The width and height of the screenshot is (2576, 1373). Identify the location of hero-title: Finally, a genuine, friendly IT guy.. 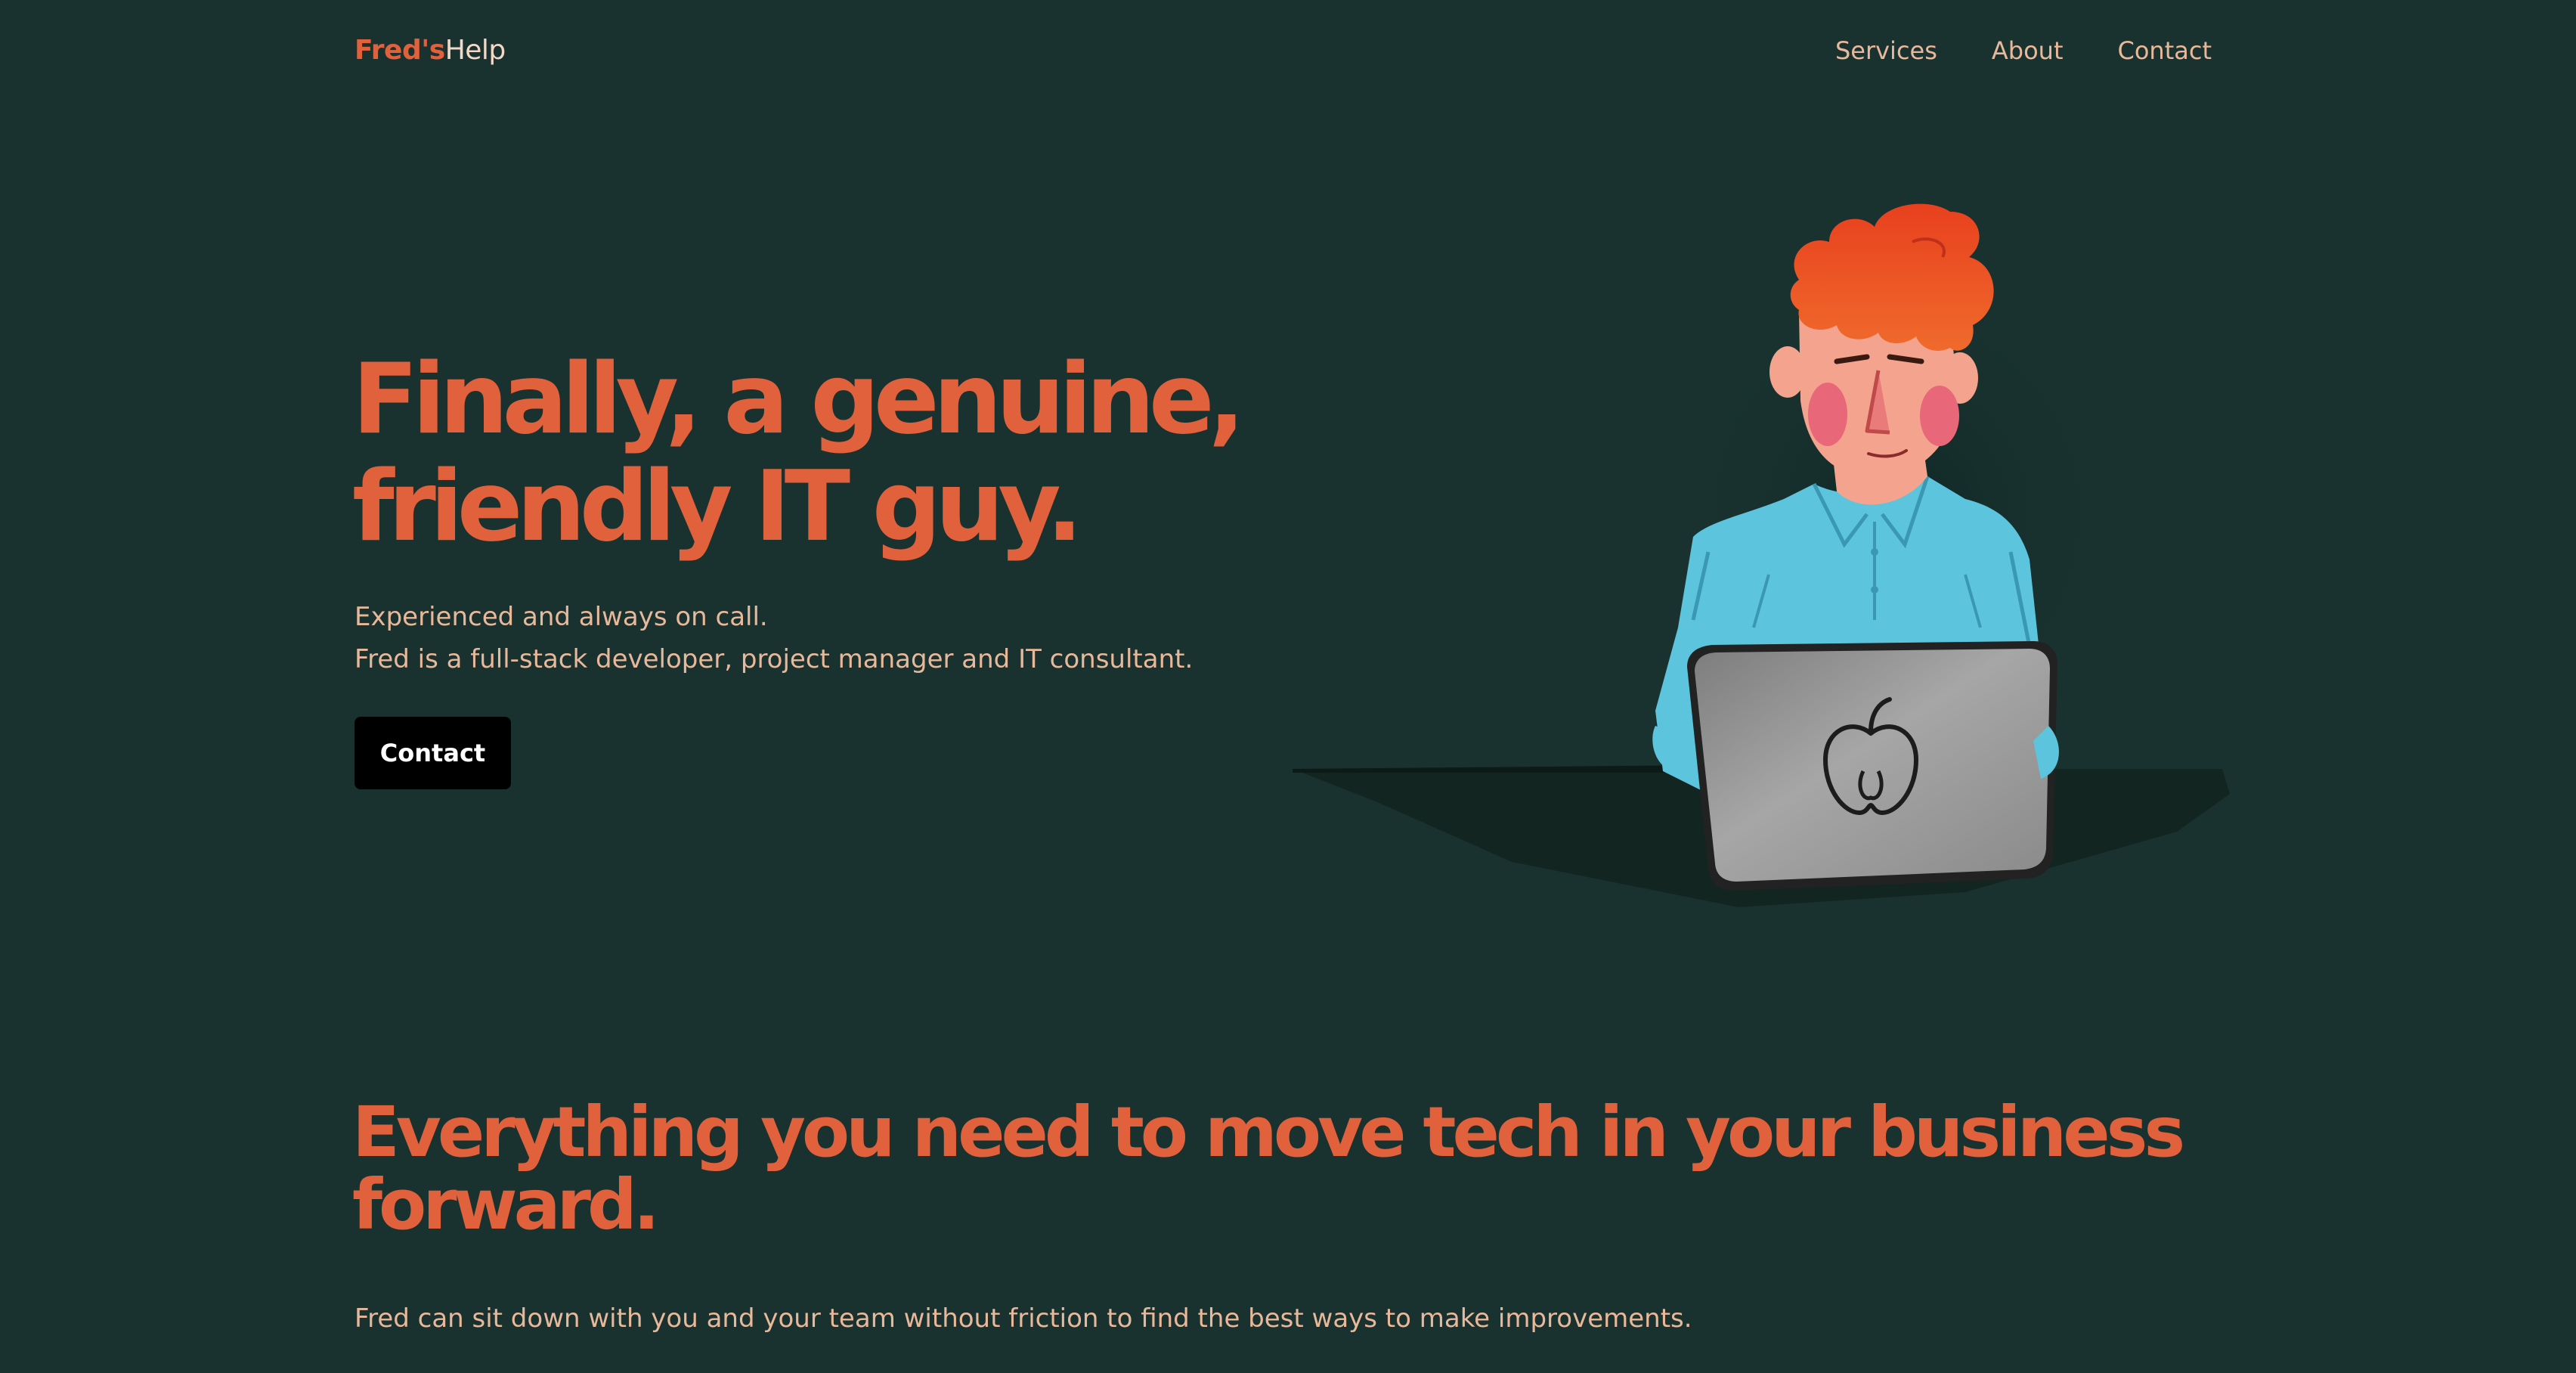
(798, 453).